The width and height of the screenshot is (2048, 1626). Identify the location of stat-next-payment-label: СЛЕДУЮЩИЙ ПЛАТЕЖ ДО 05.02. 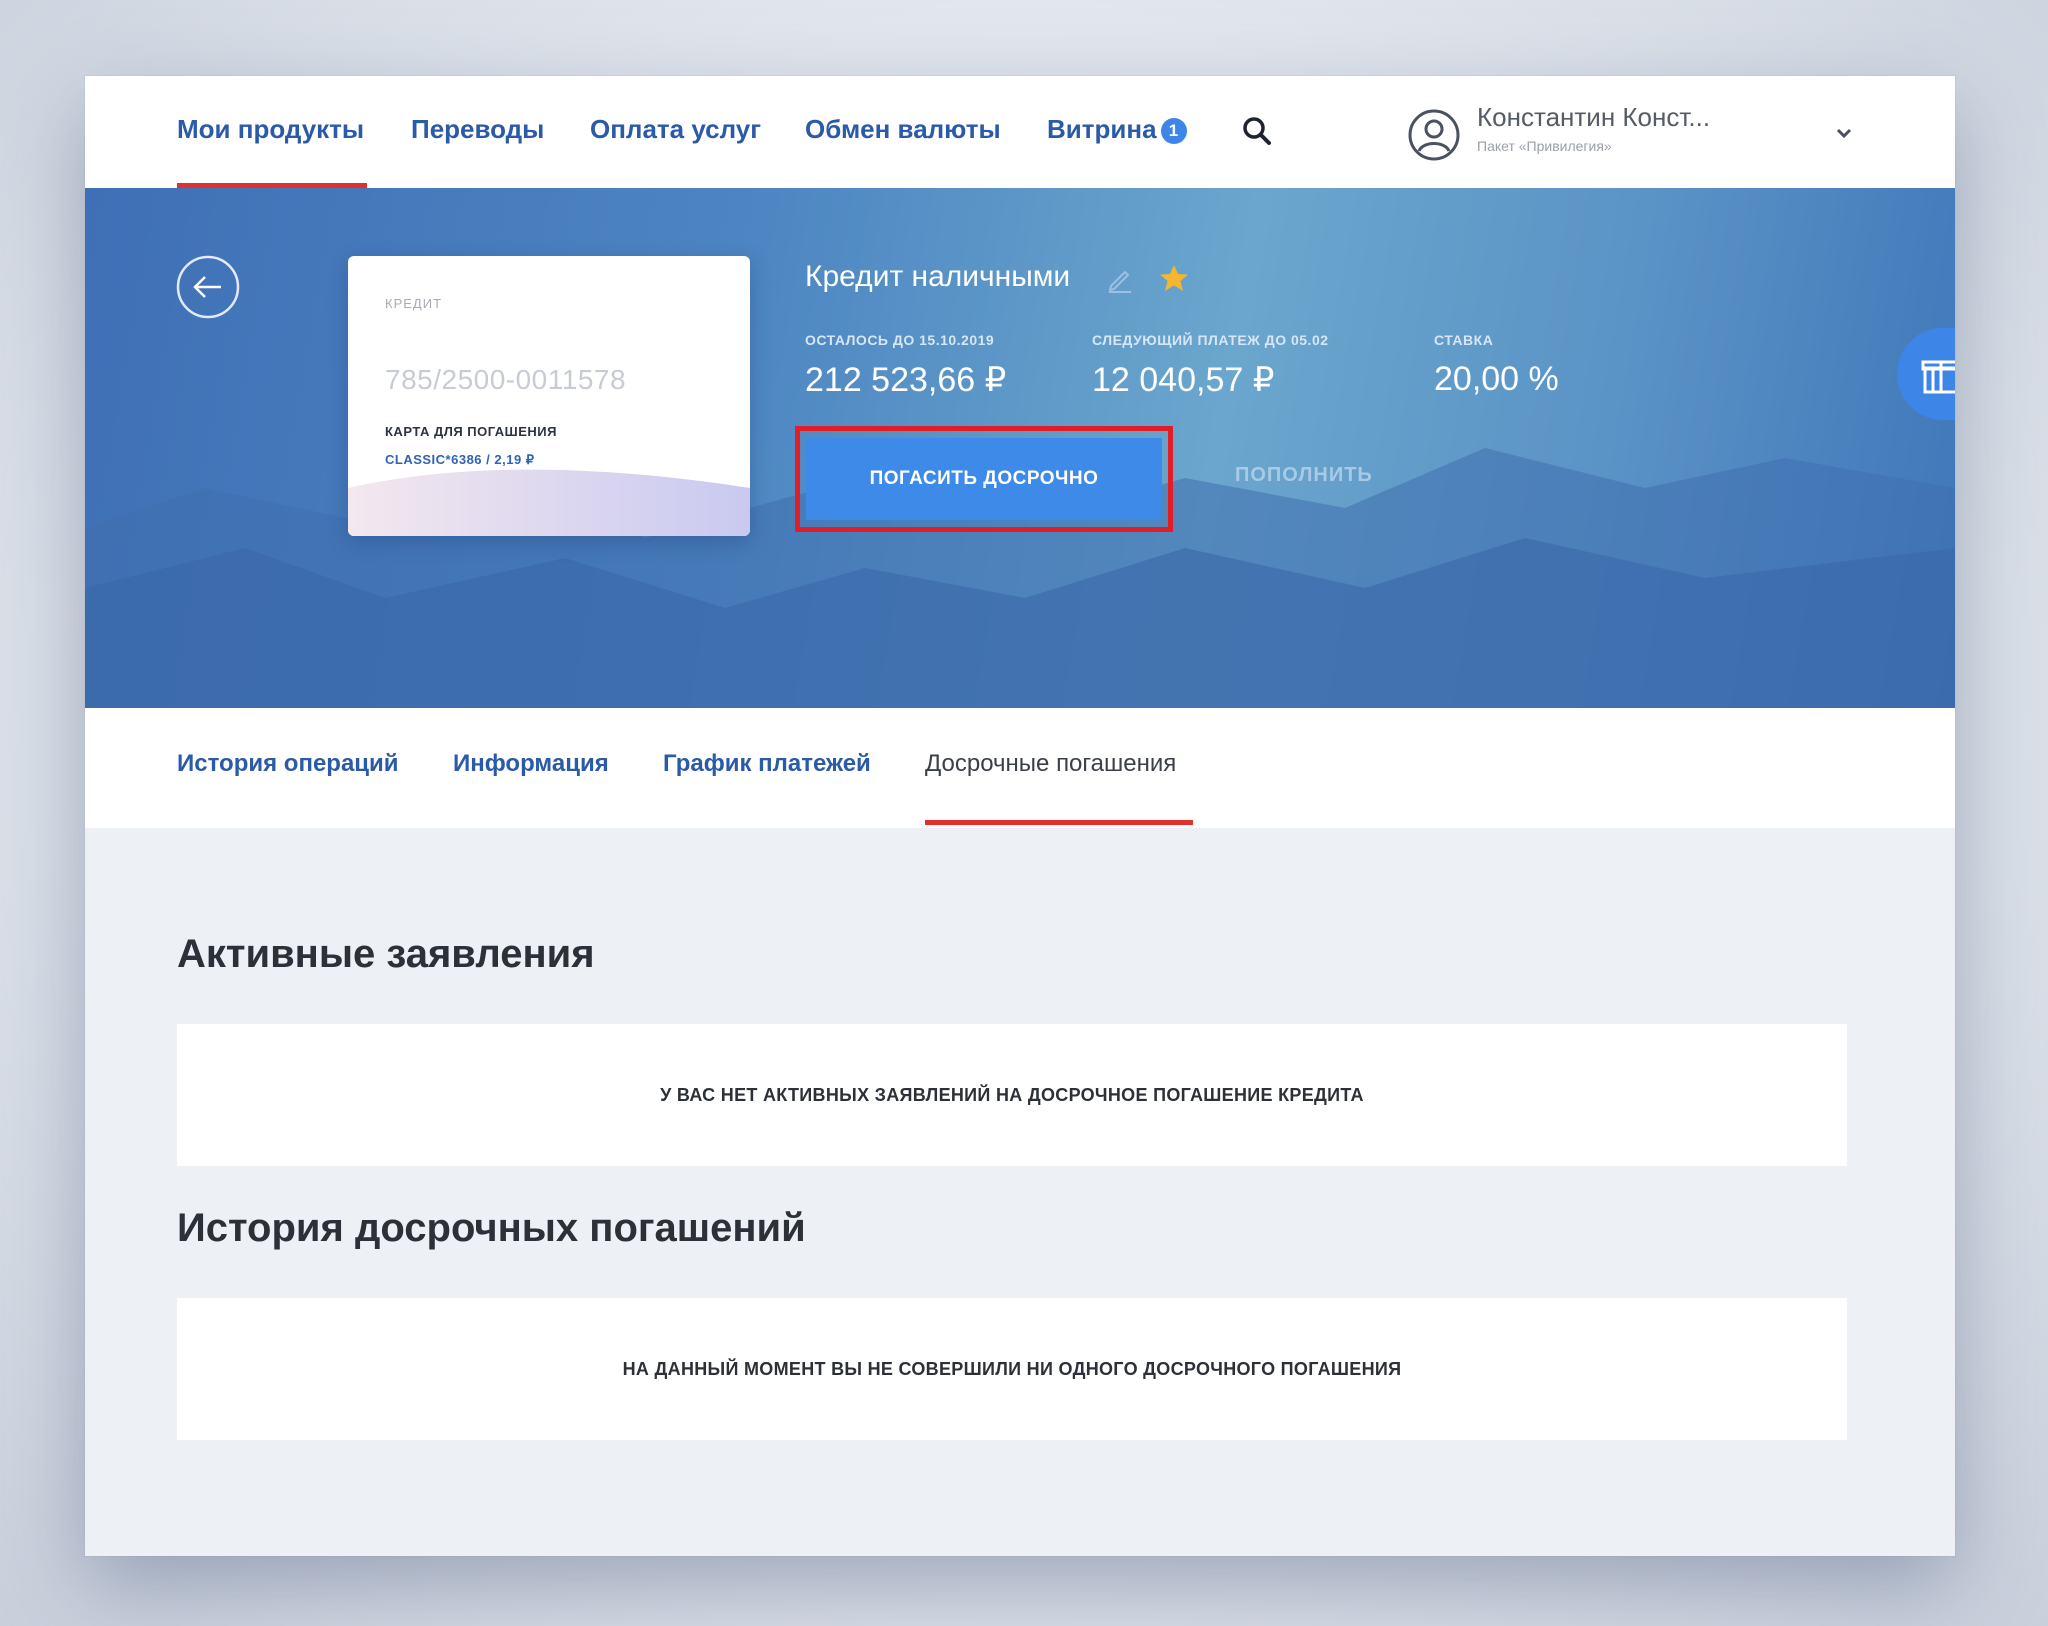
(1210, 340).